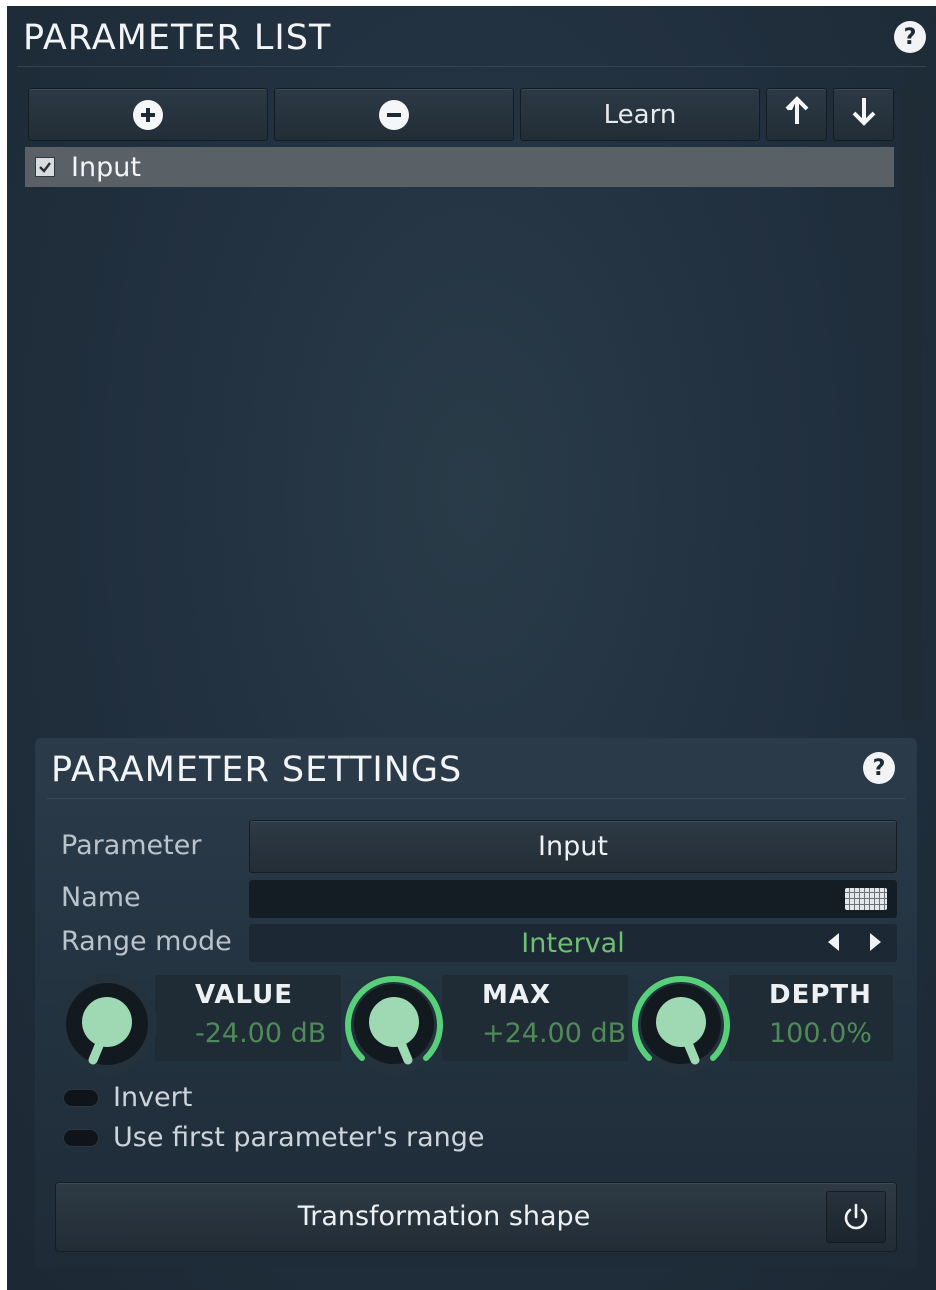 The image size is (936, 1290). I want to click on depth-knob, so click(681, 1024).